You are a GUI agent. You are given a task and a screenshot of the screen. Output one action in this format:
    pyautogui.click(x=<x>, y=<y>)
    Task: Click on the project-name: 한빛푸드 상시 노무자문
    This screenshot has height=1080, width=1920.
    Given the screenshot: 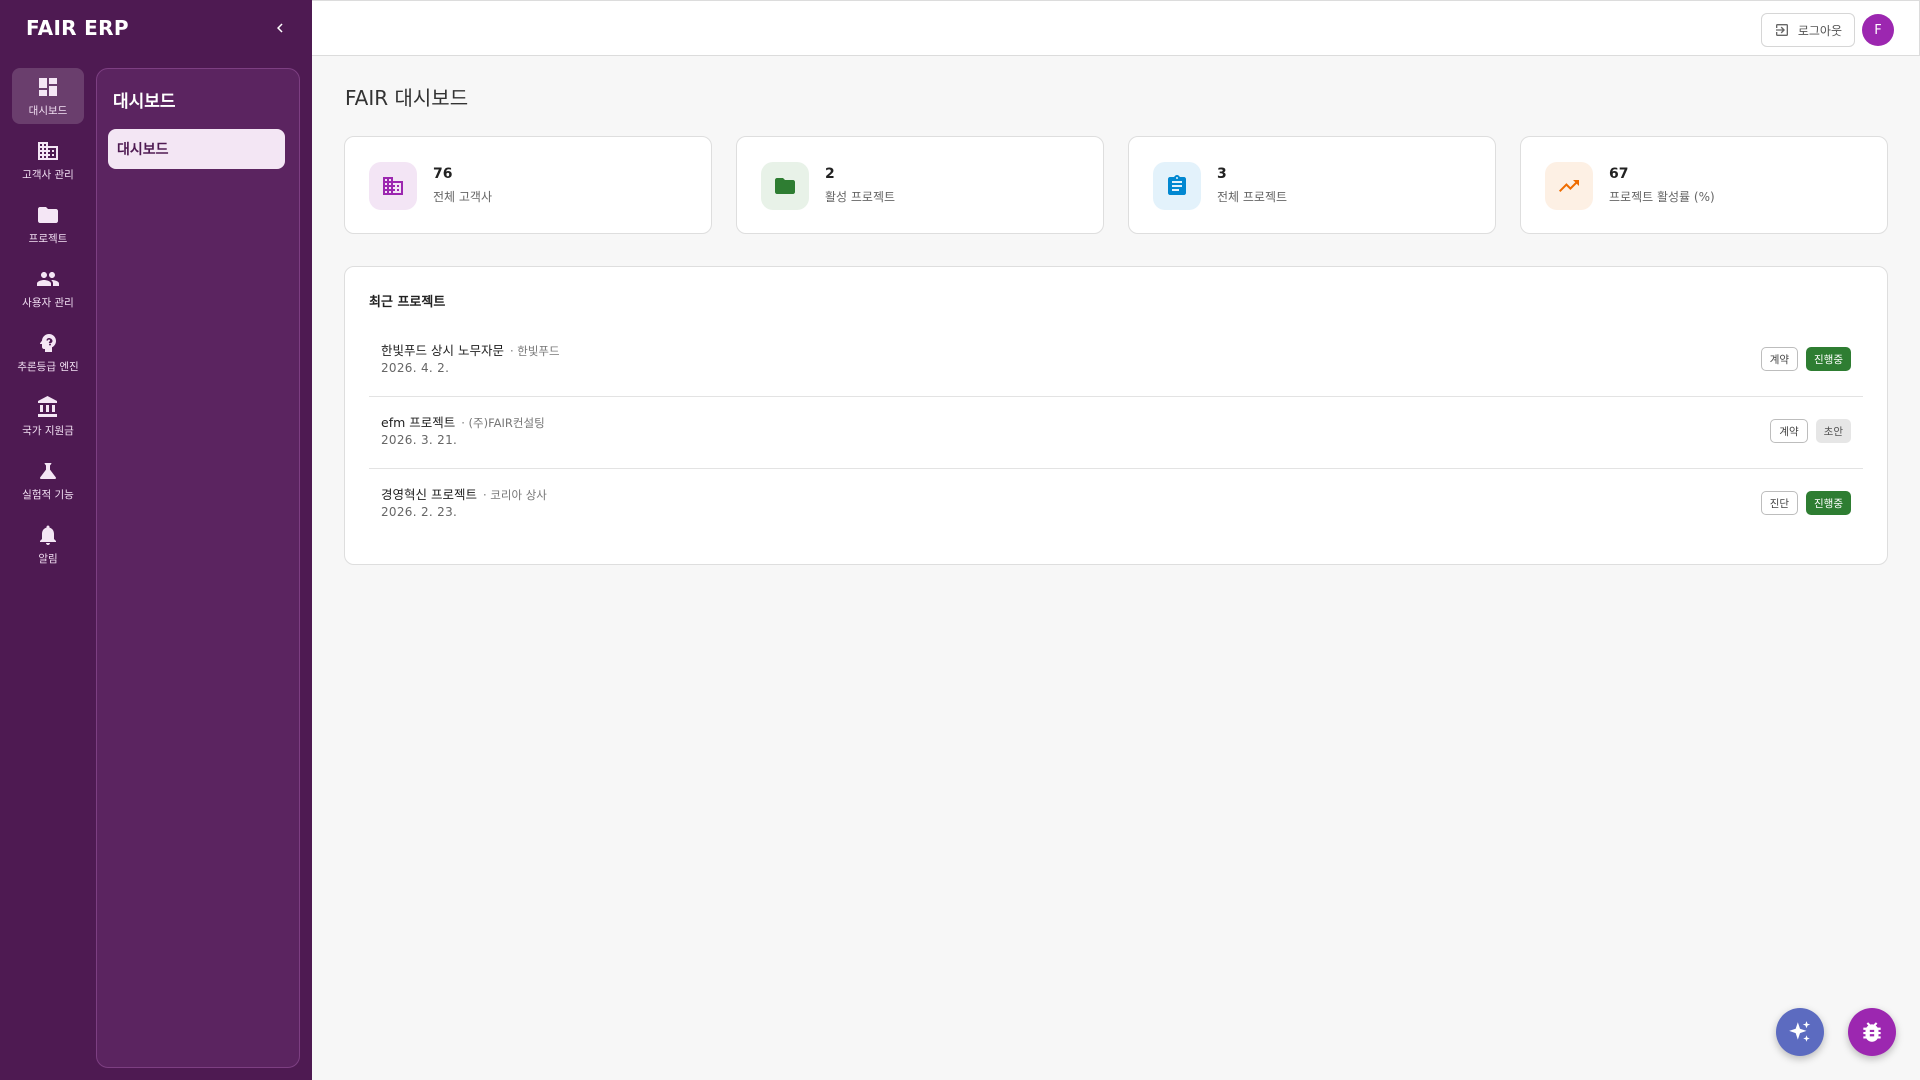 What is the action you would take?
    pyautogui.click(x=442, y=350)
    